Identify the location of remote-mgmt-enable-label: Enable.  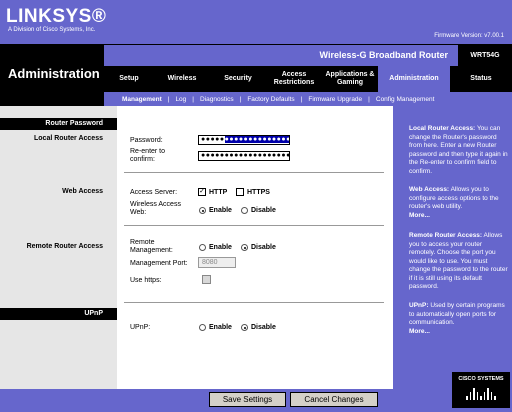
(220, 247).